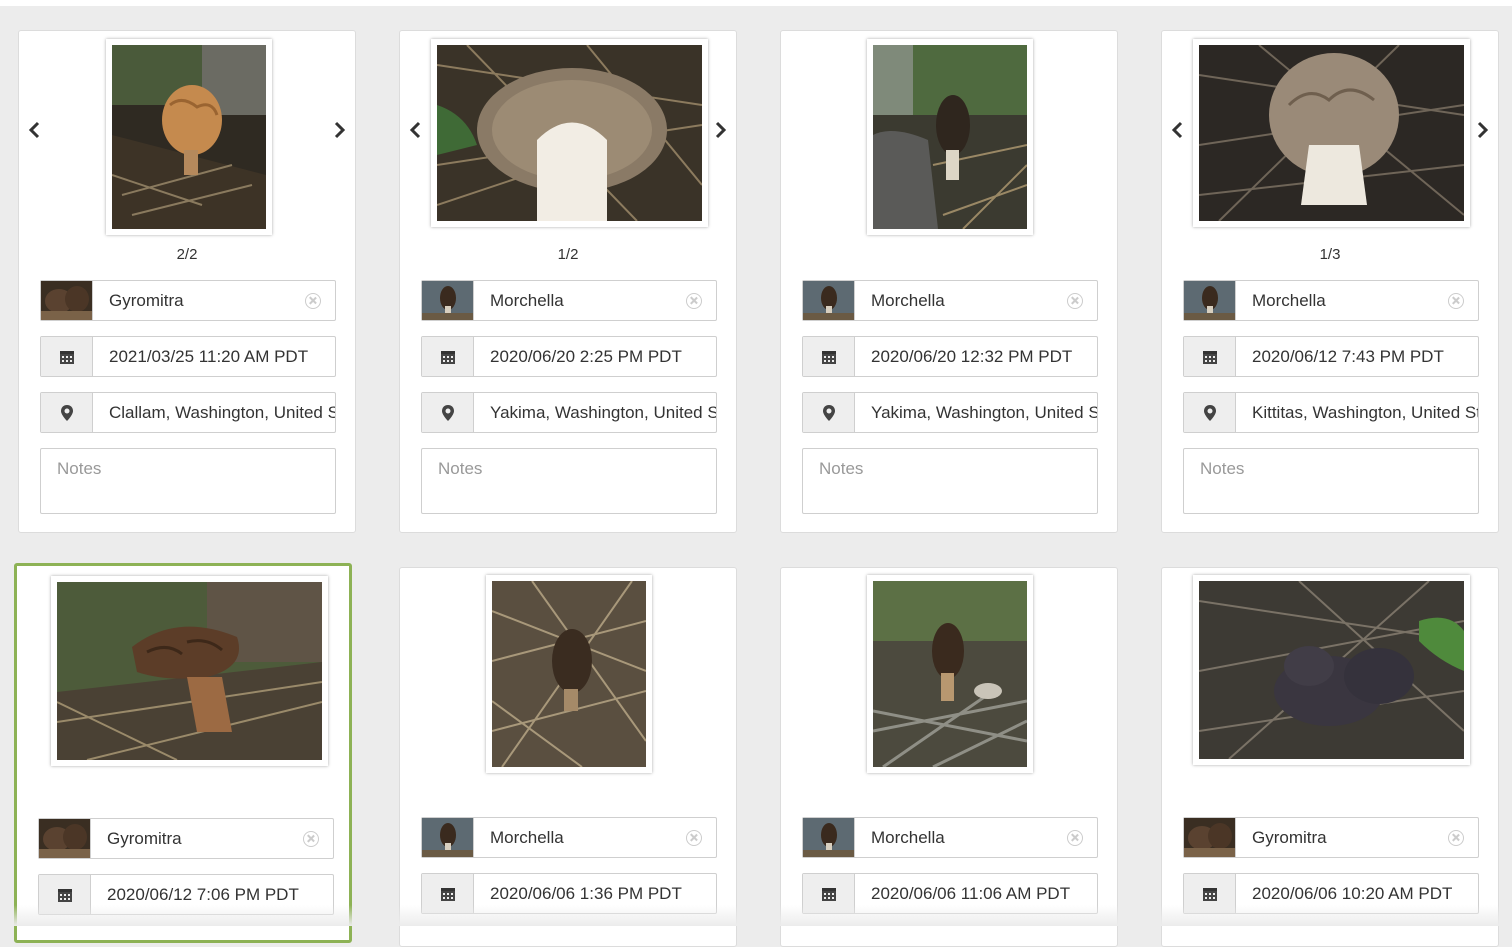 The width and height of the screenshot is (1512, 947). I want to click on date-field: 2021/03/25 11:20 AM PDT, so click(188, 356).